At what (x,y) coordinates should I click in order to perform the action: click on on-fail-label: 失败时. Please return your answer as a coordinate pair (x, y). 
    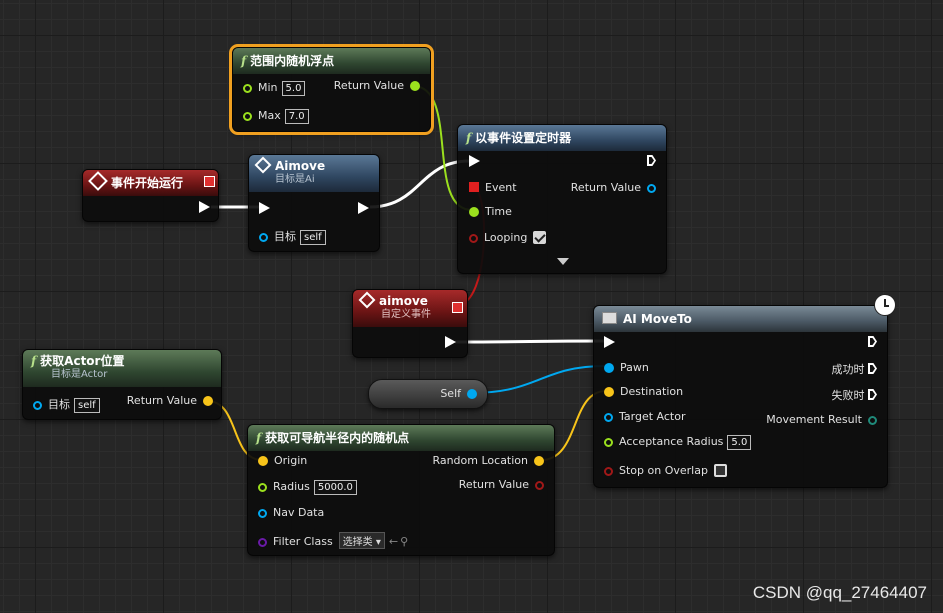
    Looking at the image, I should click on (848, 395).